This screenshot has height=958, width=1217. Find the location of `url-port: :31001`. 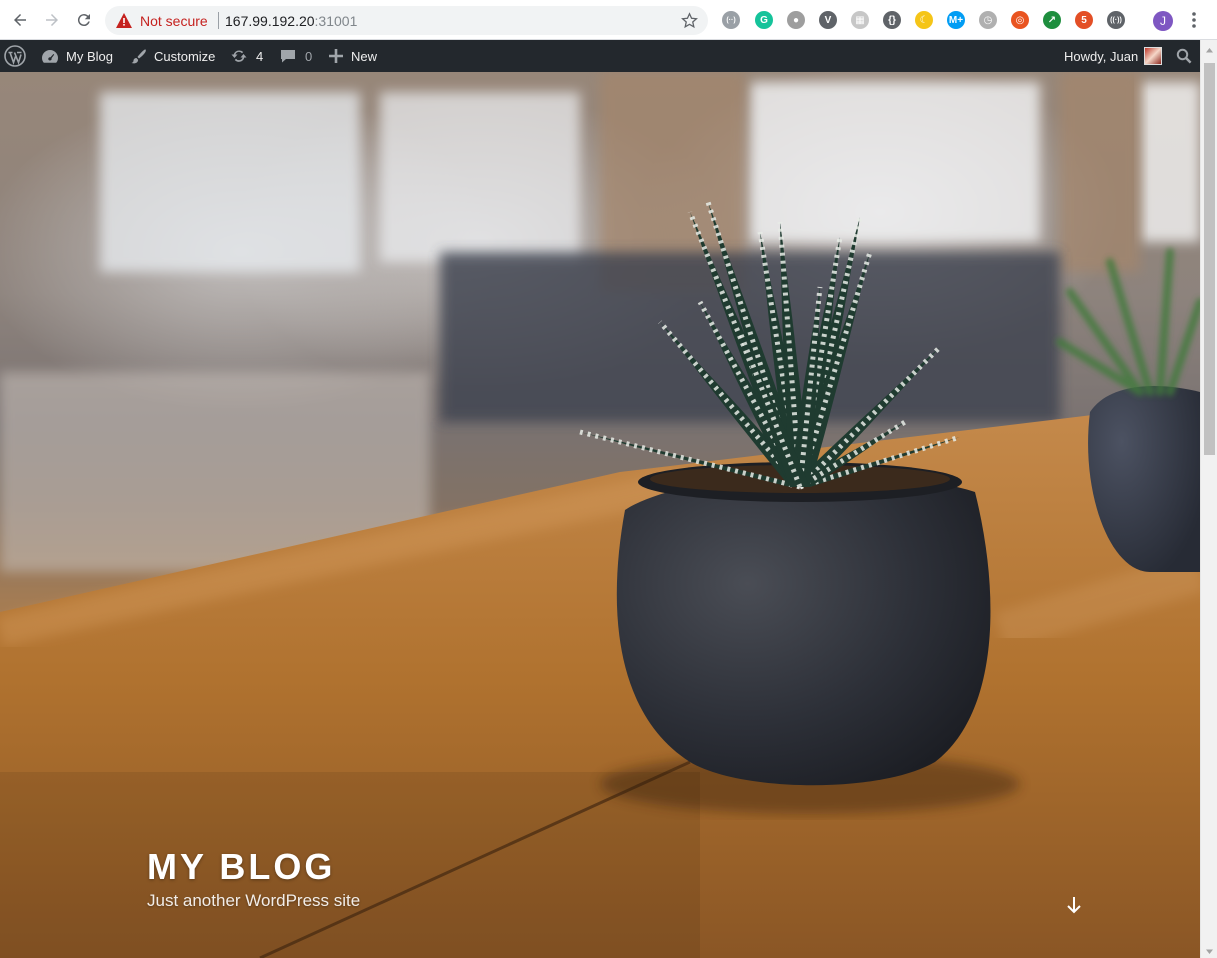

url-port: :31001 is located at coordinates (336, 21).